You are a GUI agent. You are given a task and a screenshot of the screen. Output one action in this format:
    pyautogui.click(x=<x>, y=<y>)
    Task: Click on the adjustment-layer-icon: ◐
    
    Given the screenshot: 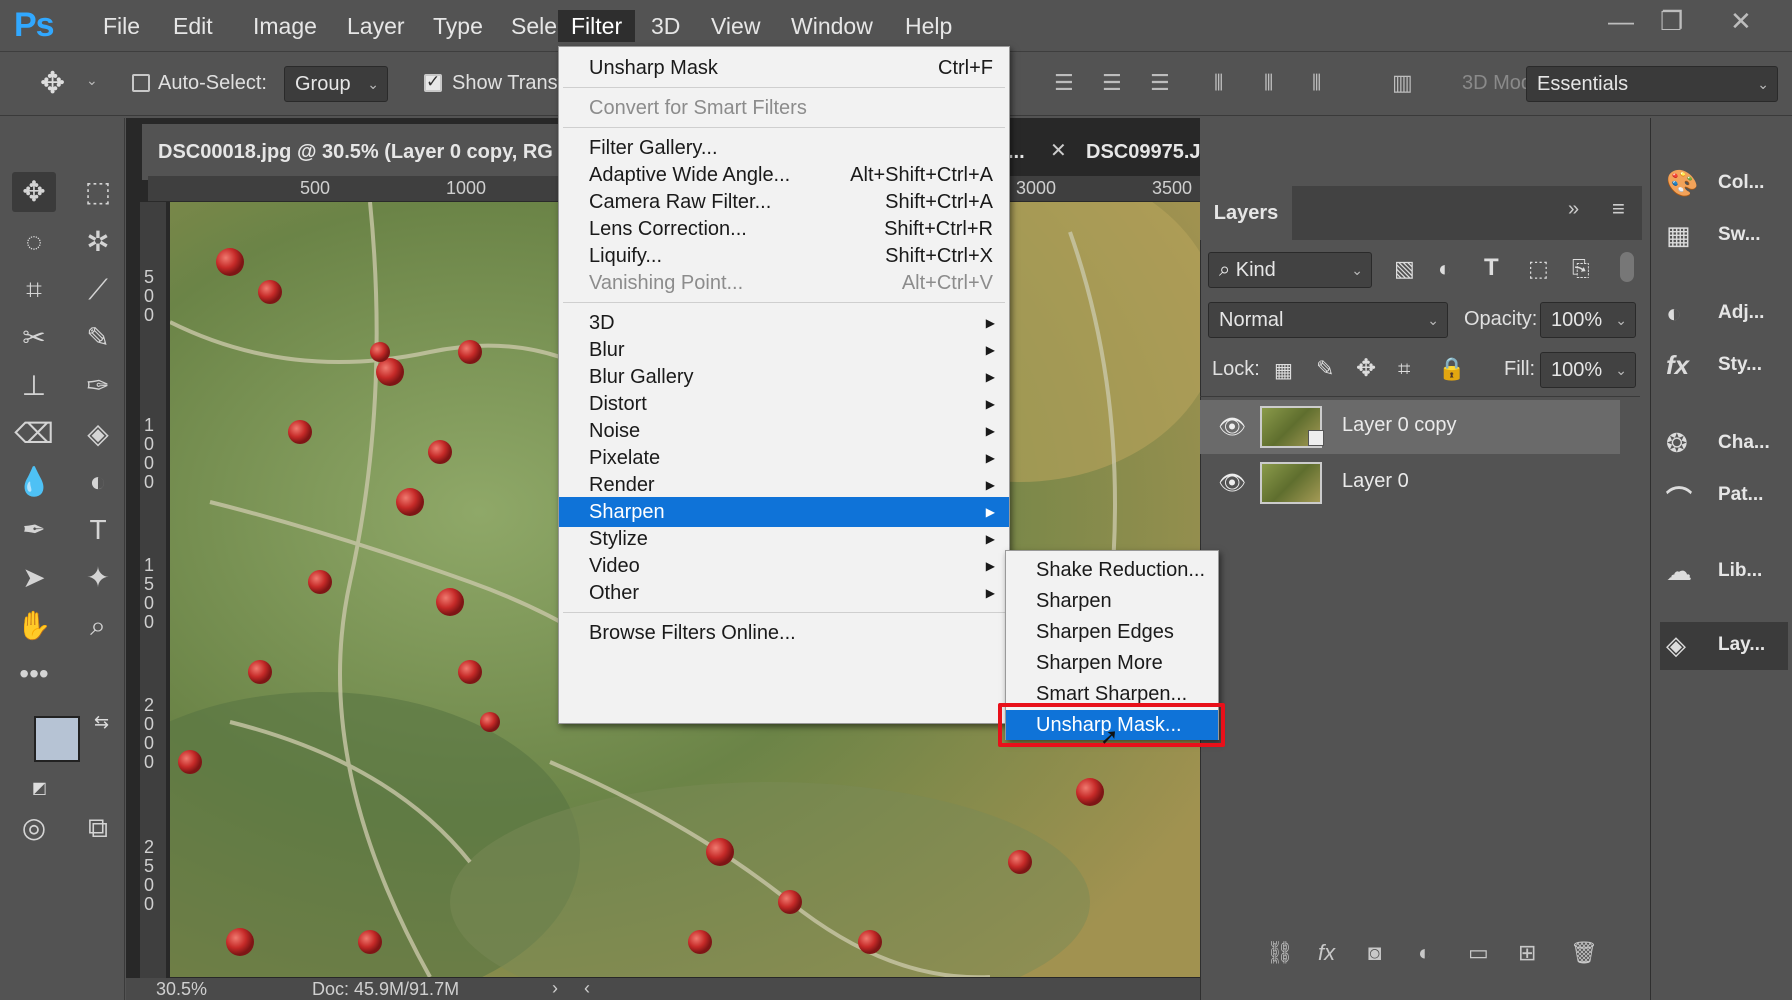 What is the action you would take?
    pyautogui.click(x=1424, y=953)
    